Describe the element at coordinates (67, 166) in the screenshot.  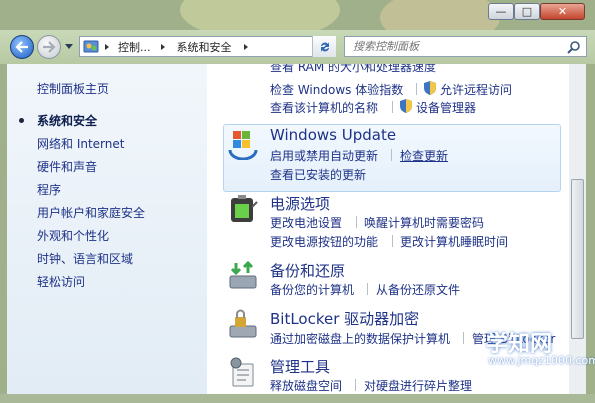
I see `sidebar-item-hardware: 硬件和声音` at that location.